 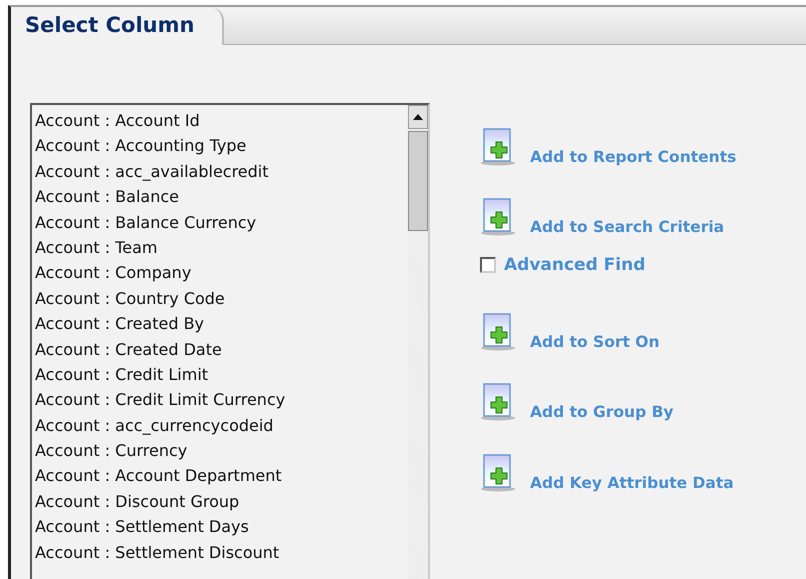 I want to click on tab: Select Column, so click(x=117, y=26).